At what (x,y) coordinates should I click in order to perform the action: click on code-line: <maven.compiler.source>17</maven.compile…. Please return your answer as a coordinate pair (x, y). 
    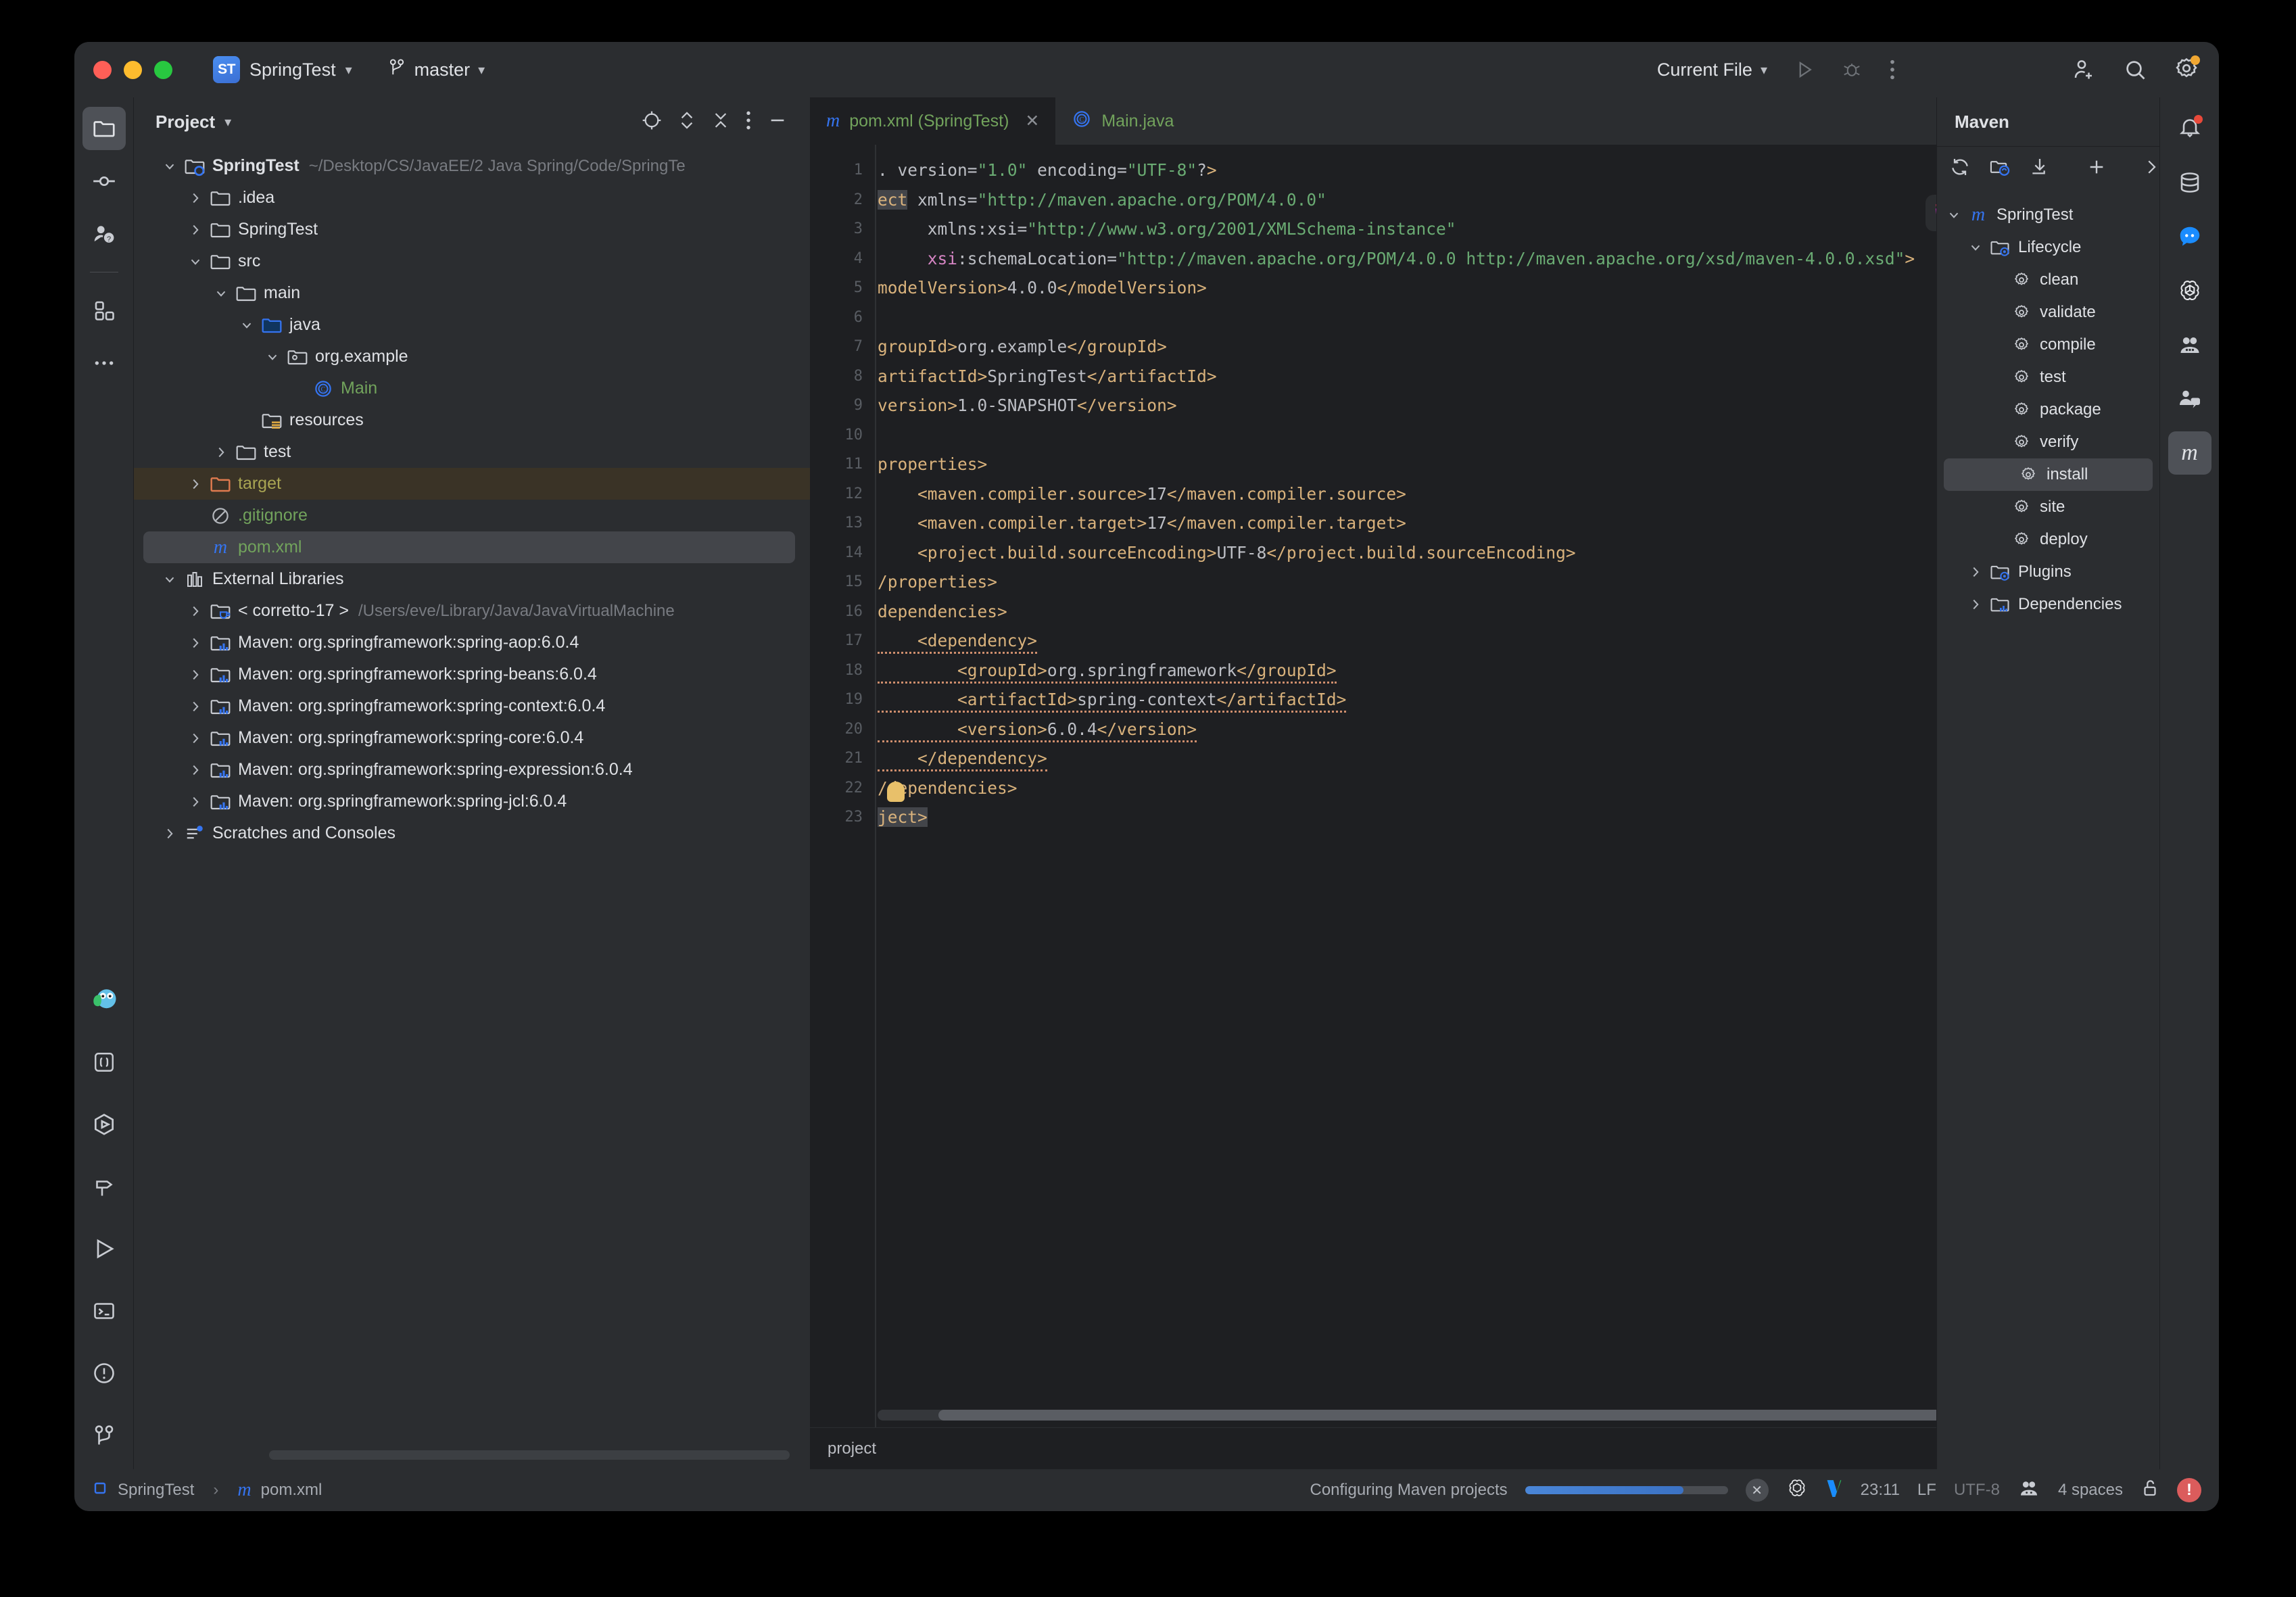
    Looking at the image, I should click on (1495, 494).